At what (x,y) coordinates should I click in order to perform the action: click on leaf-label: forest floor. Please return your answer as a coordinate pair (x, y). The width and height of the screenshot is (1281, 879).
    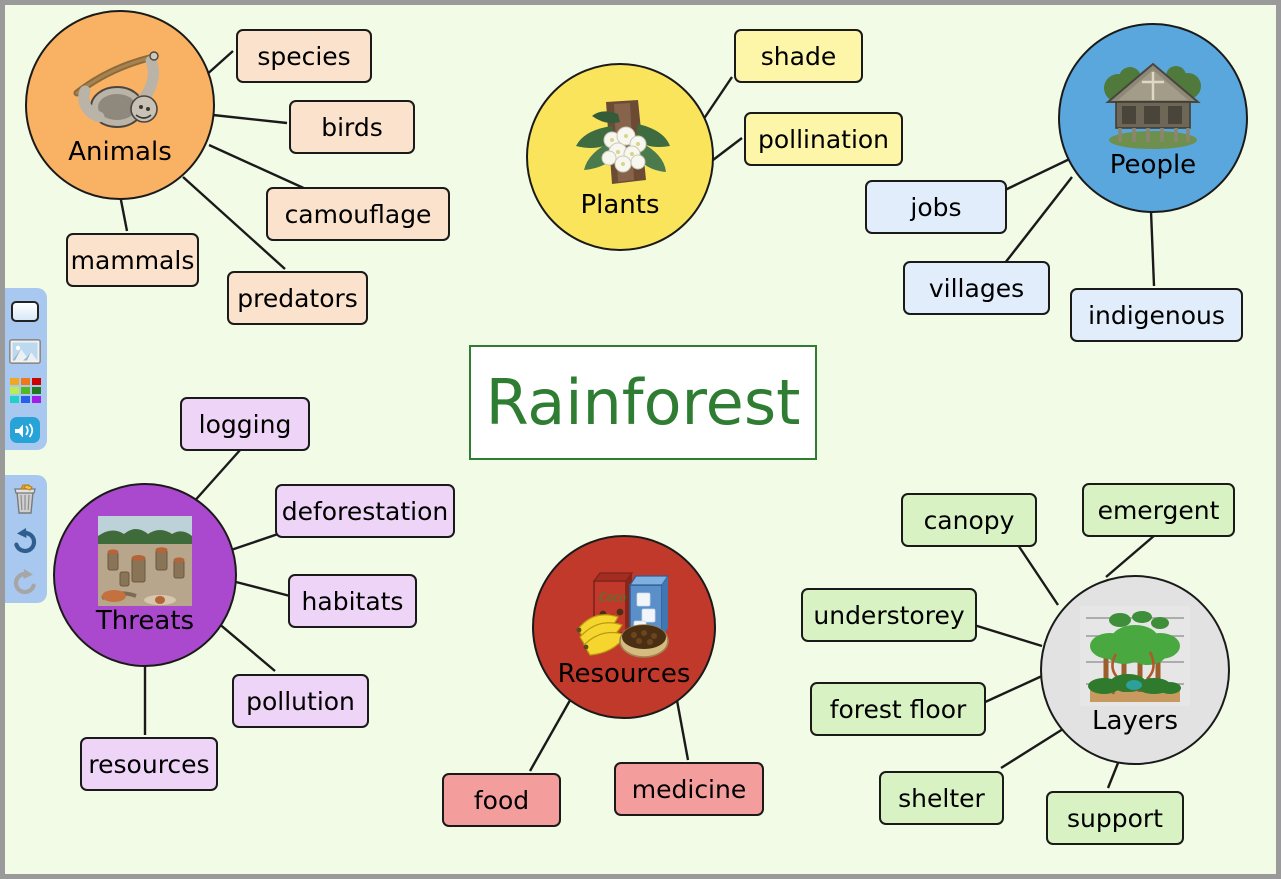
    Looking at the image, I should click on (898, 709).